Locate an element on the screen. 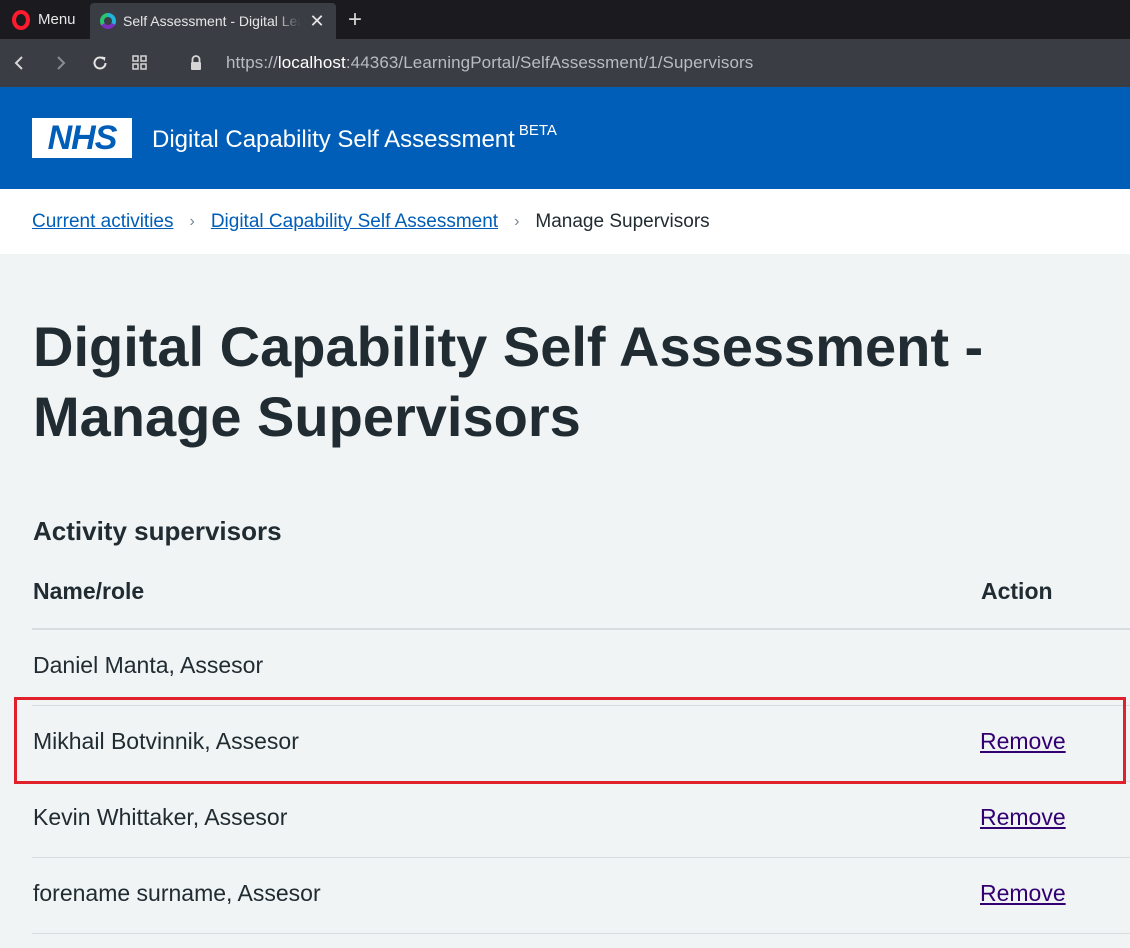 The image size is (1130, 948). column-header-action: Action is located at coordinates (1017, 591).